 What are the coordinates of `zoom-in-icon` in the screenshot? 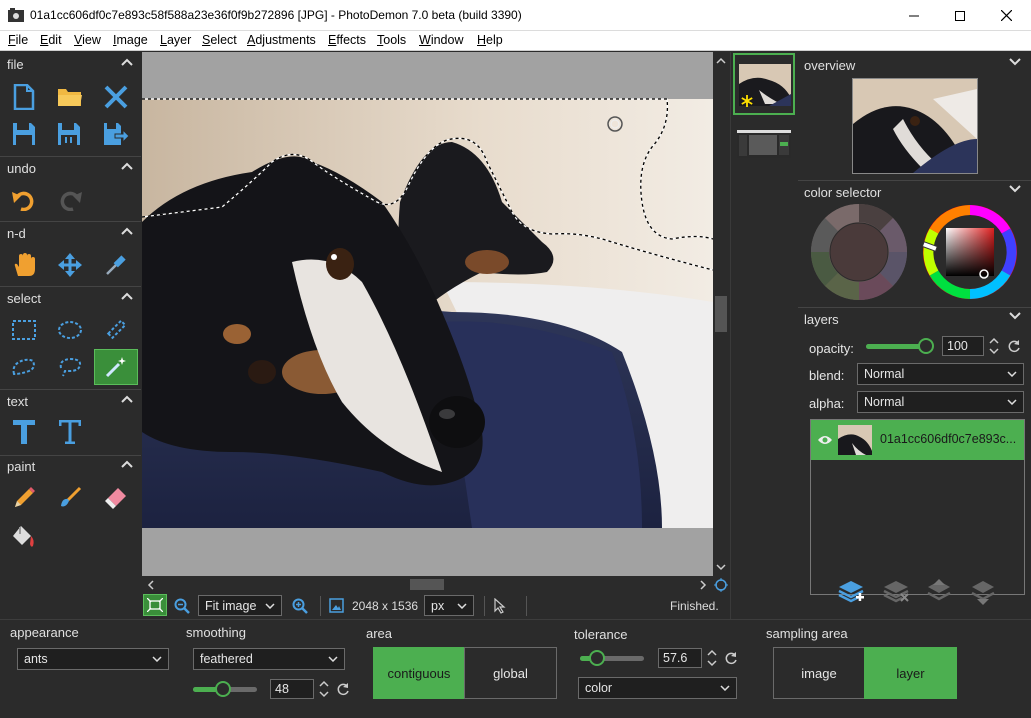 It's located at (300, 606).